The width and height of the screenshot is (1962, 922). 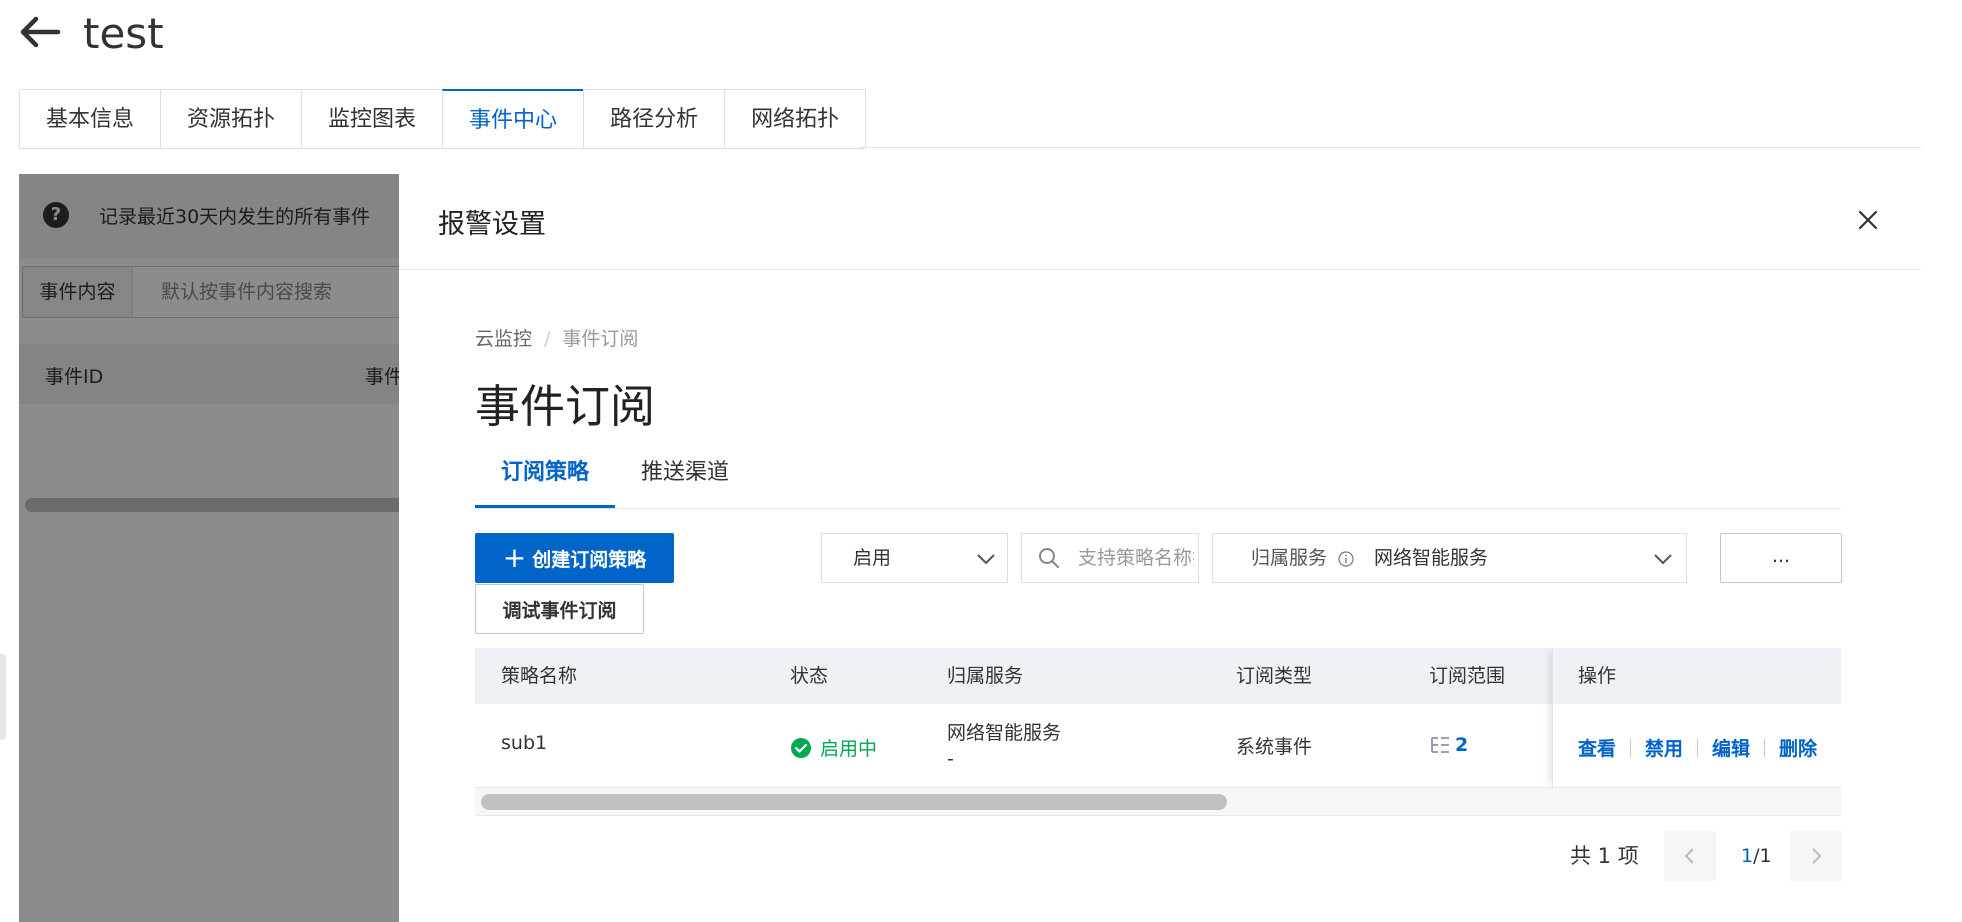 What do you see at coordinates (524, 743) in the screenshot?
I see `policy-name: sub1` at bounding box center [524, 743].